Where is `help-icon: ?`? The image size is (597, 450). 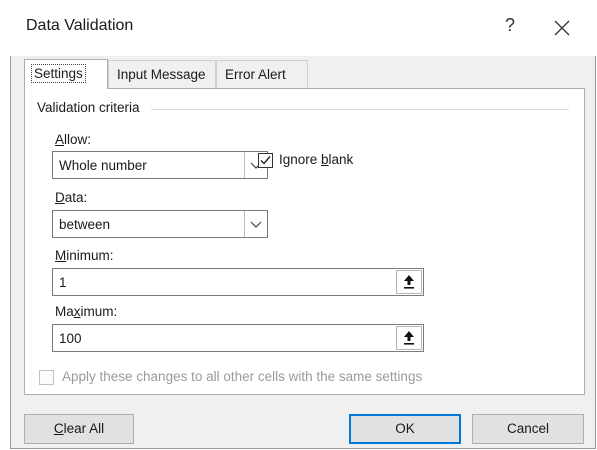
help-icon: ? is located at coordinates (510, 25).